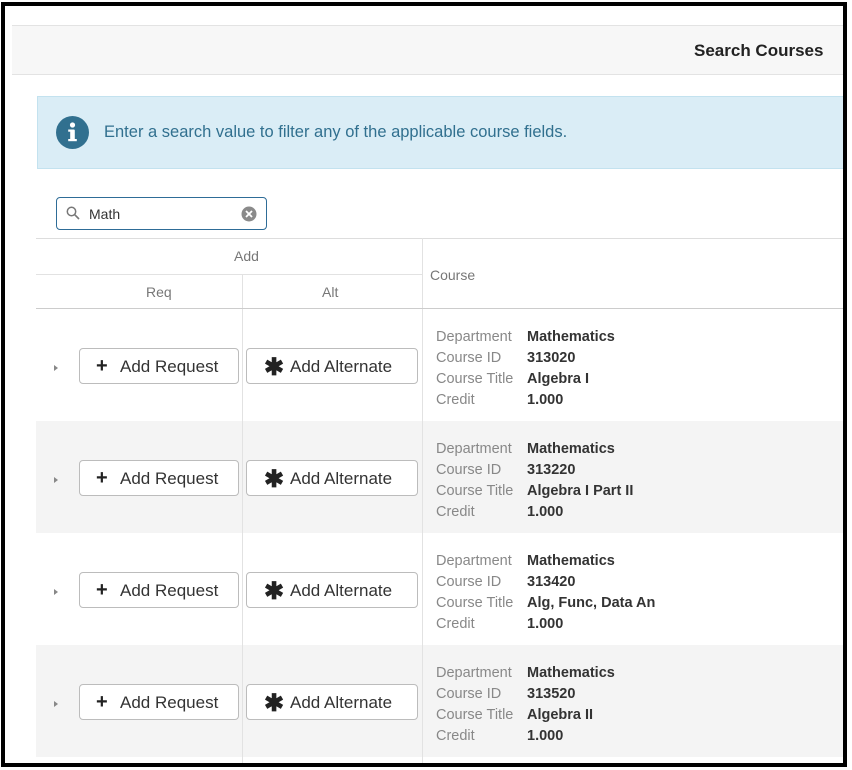 The height and width of the screenshot is (770, 852). I want to click on column-header-alt: Alt, so click(330, 292).